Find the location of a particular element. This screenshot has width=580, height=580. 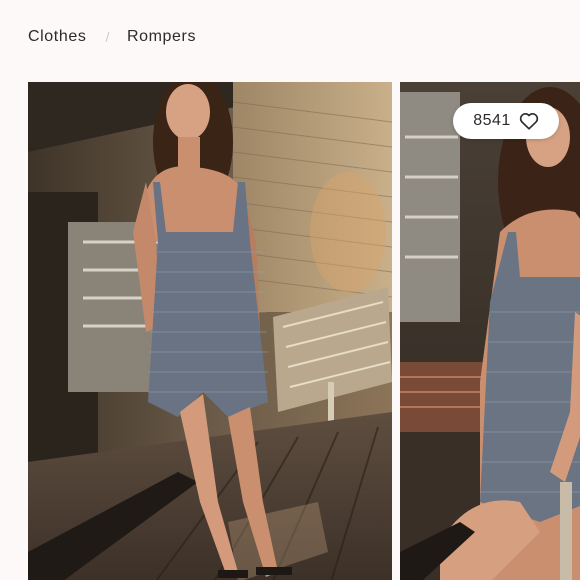

heart-outline-icon is located at coordinates (528, 121).